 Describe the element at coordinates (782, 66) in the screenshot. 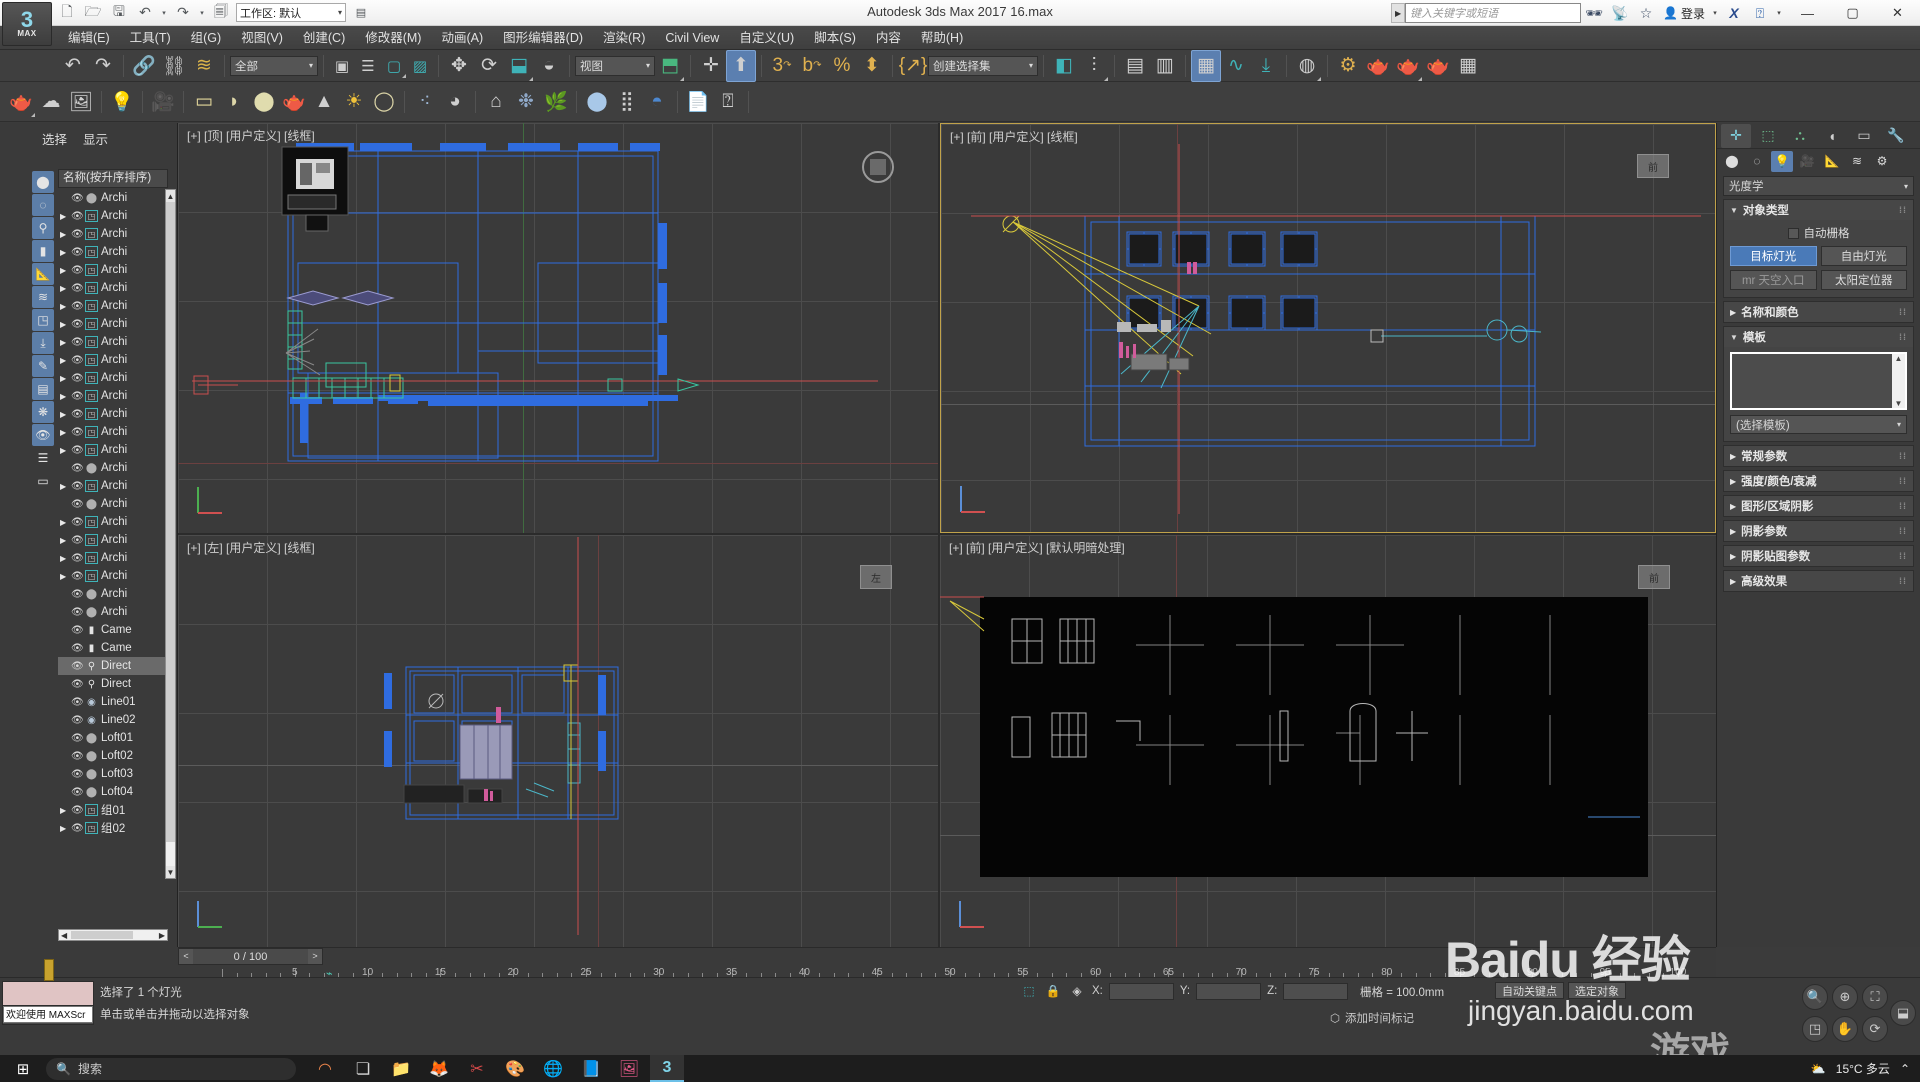

I see `percent-snap-3-icon: 3 ↷` at that location.